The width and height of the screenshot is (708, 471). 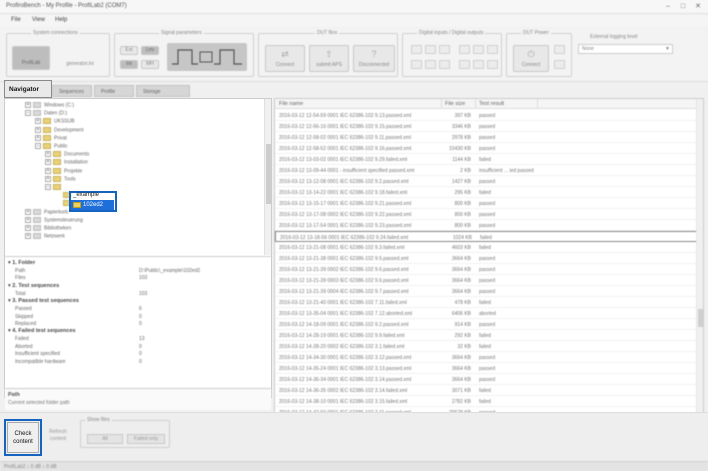 What do you see at coordinates (668, 6) in the screenshot?
I see `minimize-button: –` at bounding box center [668, 6].